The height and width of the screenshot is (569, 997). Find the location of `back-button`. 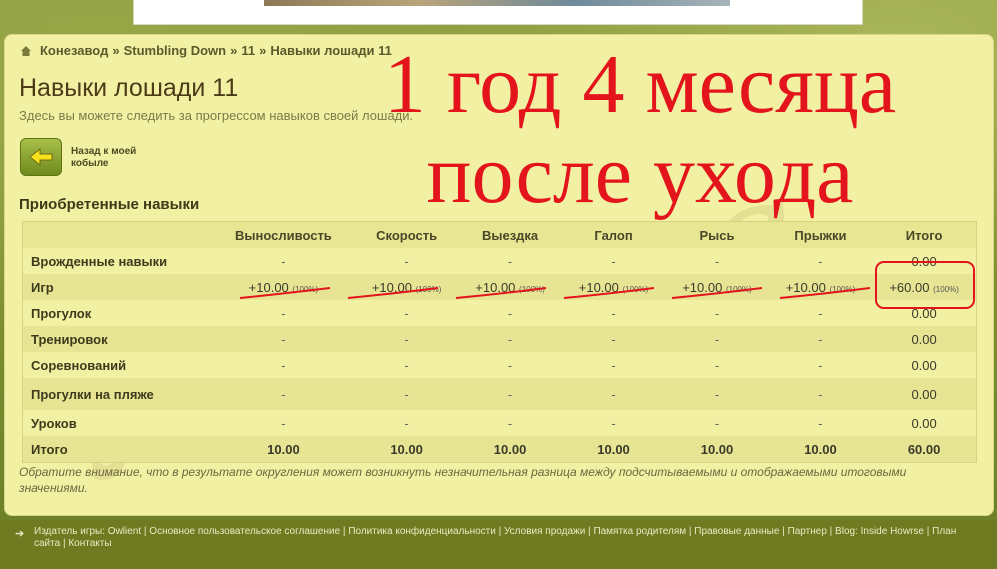

back-button is located at coordinates (41, 157).